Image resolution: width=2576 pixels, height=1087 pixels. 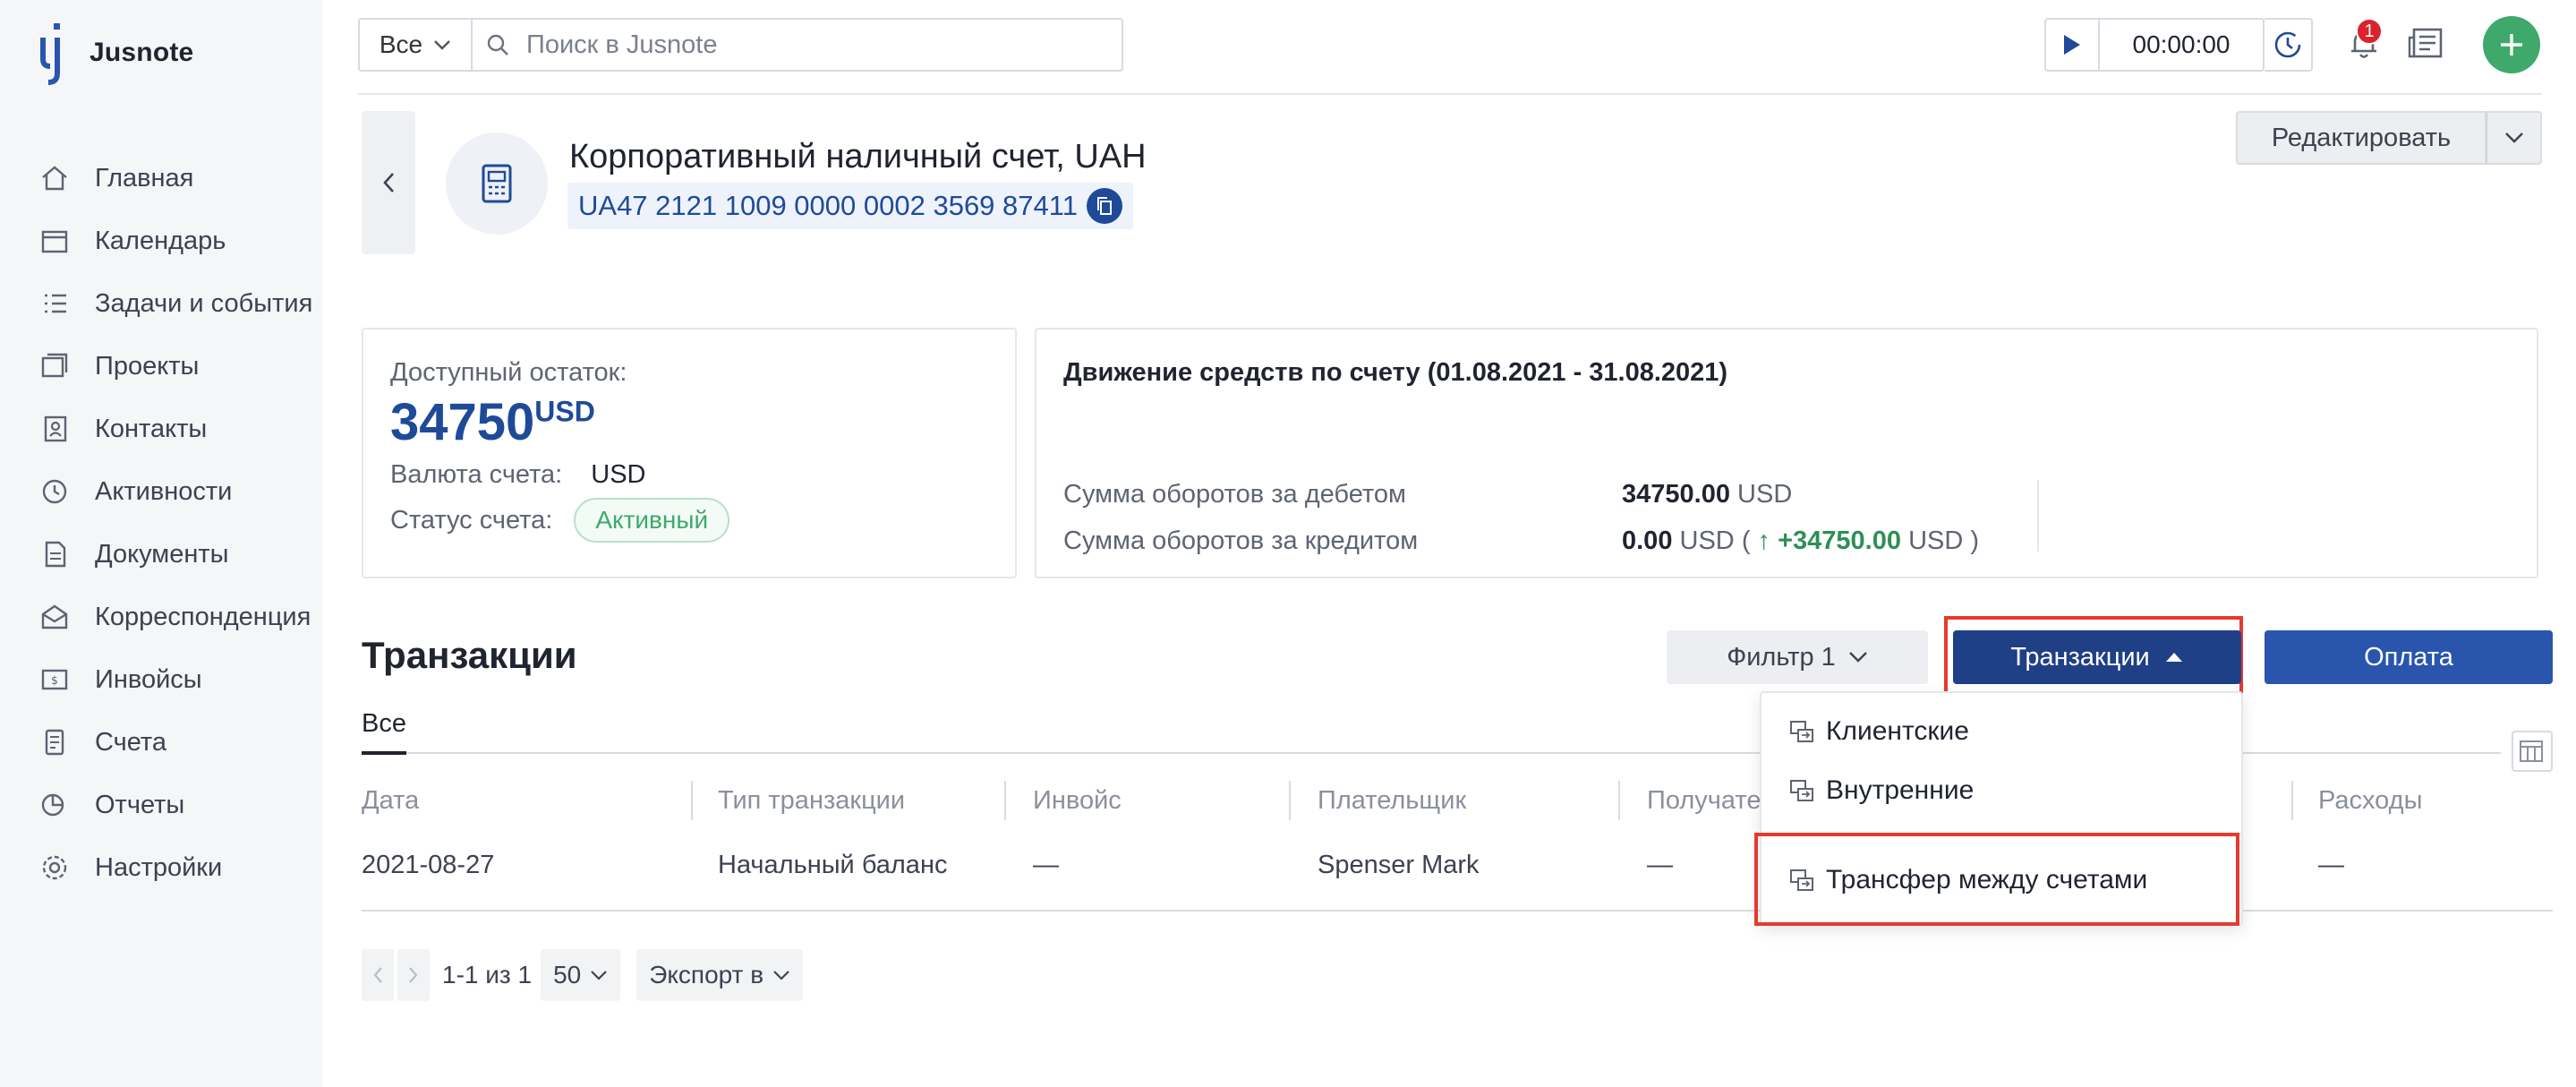 I want to click on arrow-up-icon: ↑, so click(x=1764, y=540).